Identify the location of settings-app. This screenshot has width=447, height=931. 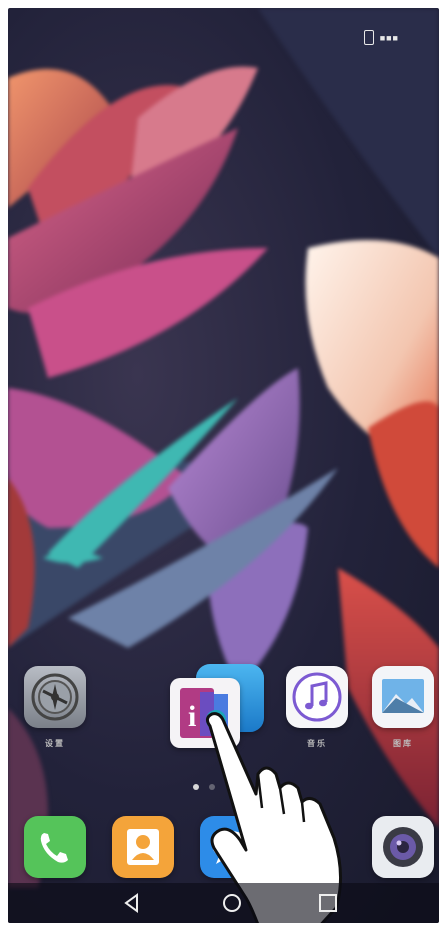
(55, 697).